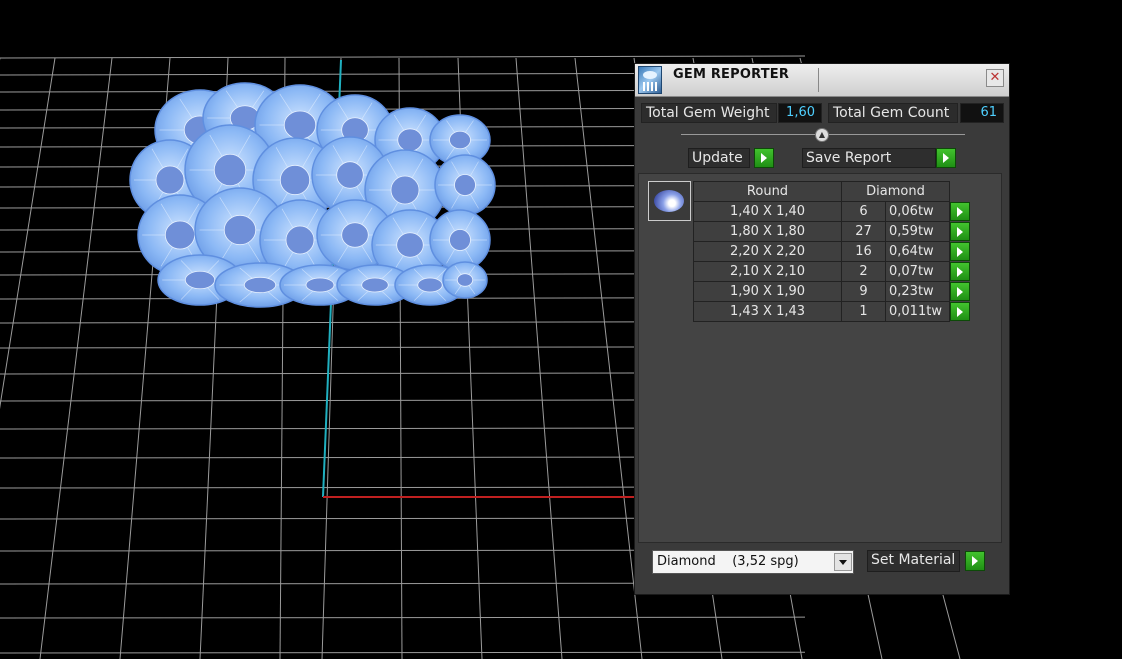 The image size is (1122, 659). I want to click on gem-size-cell: 1,90 X 1,90, so click(767, 291).